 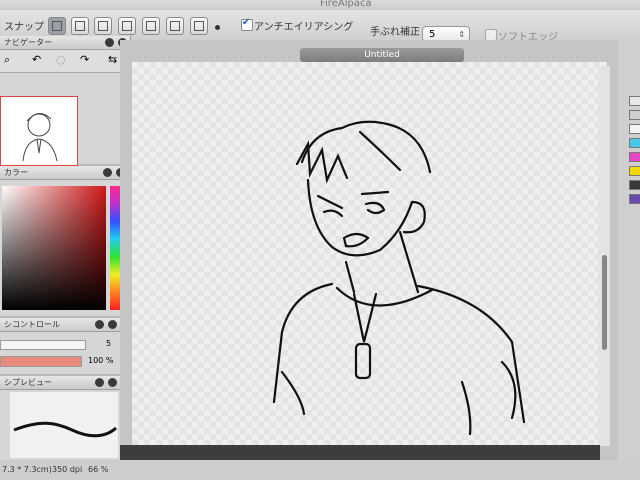 What do you see at coordinates (217, 27) in the screenshot?
I see `snap-dot-icon` at bounding box center [217, 27].